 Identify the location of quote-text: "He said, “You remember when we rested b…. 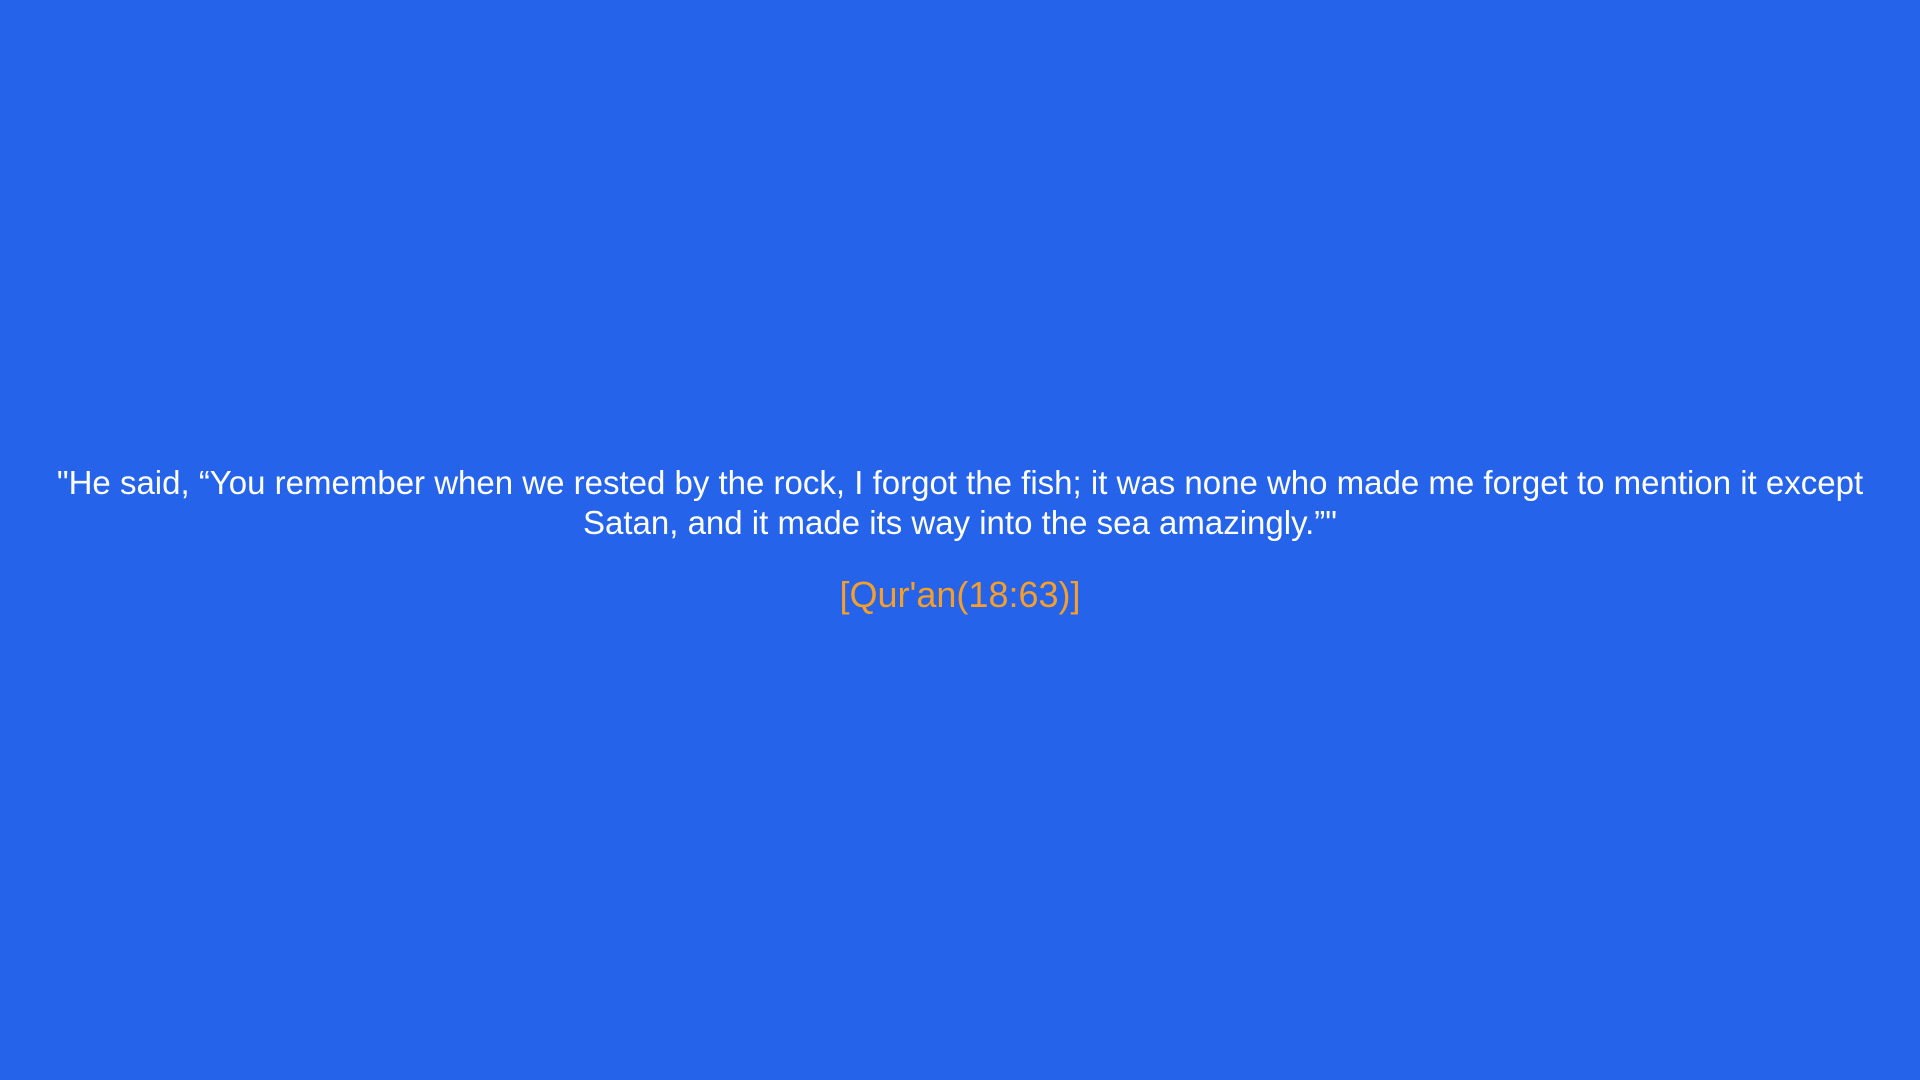
(960, 502).